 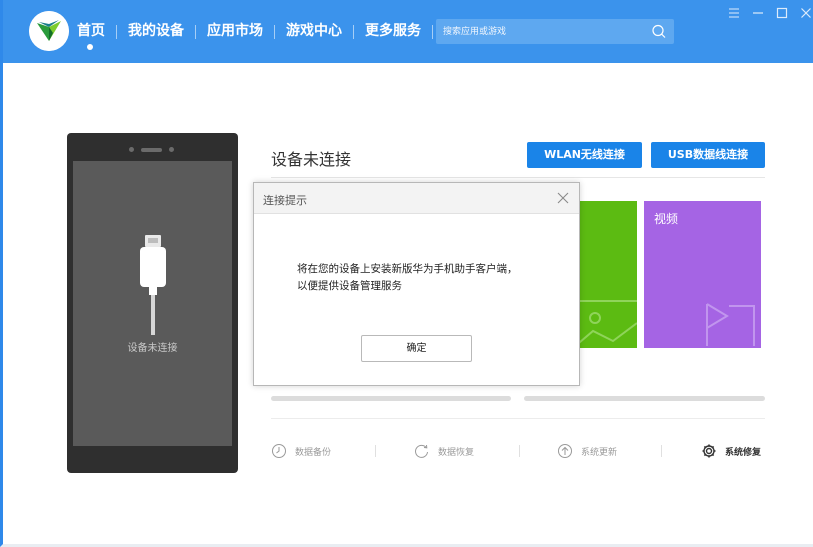 What do you see at coordinates (456, 452) in the screenshot?
I see `tool-label: 数据恢复` at bounding box center [456, 452].